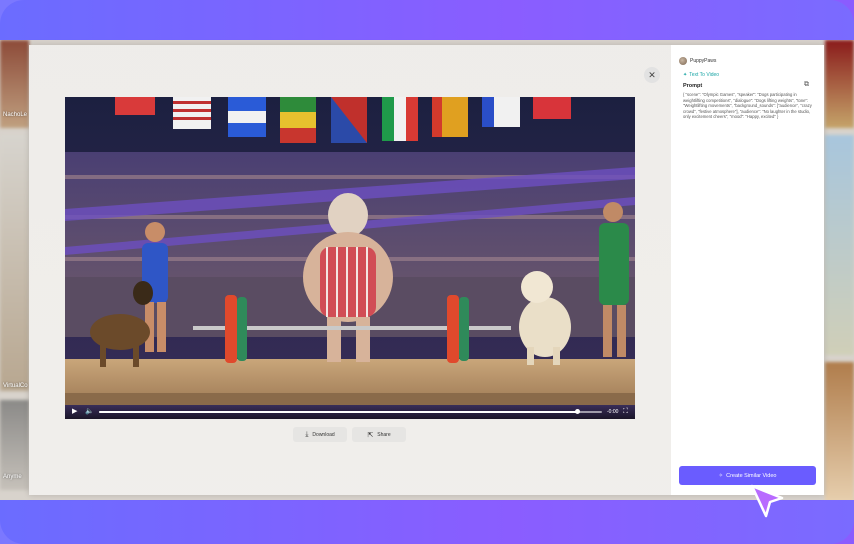 This screenshot has width=854, height=544. Describe the element at coordinates (89, 412) in the screenshot. I see `volume-icon: 🔈` at that location.